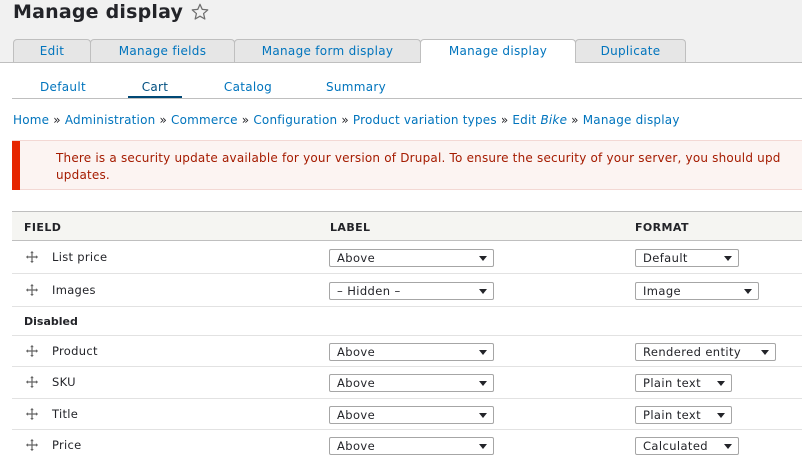 This screenshot has width=802, height=457. I want to click on table-row: List price Above Default, so click(407, 257).